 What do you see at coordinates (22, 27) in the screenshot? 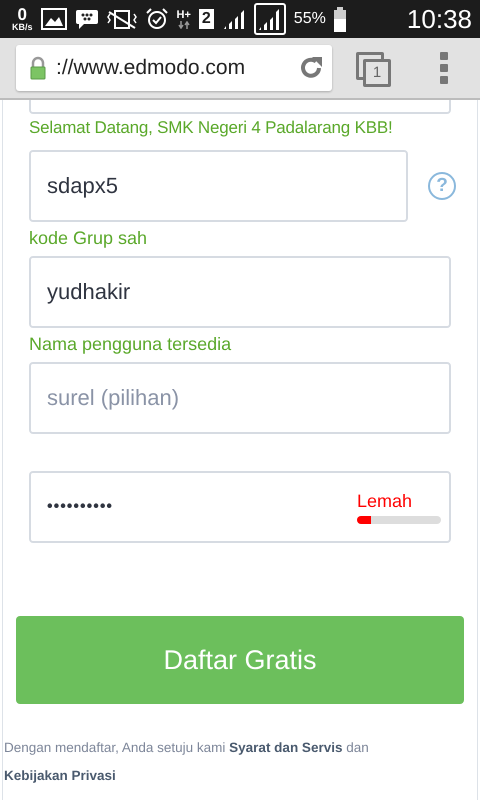
I see `speed-unit: KB/s` at bounding box center [22, 27].